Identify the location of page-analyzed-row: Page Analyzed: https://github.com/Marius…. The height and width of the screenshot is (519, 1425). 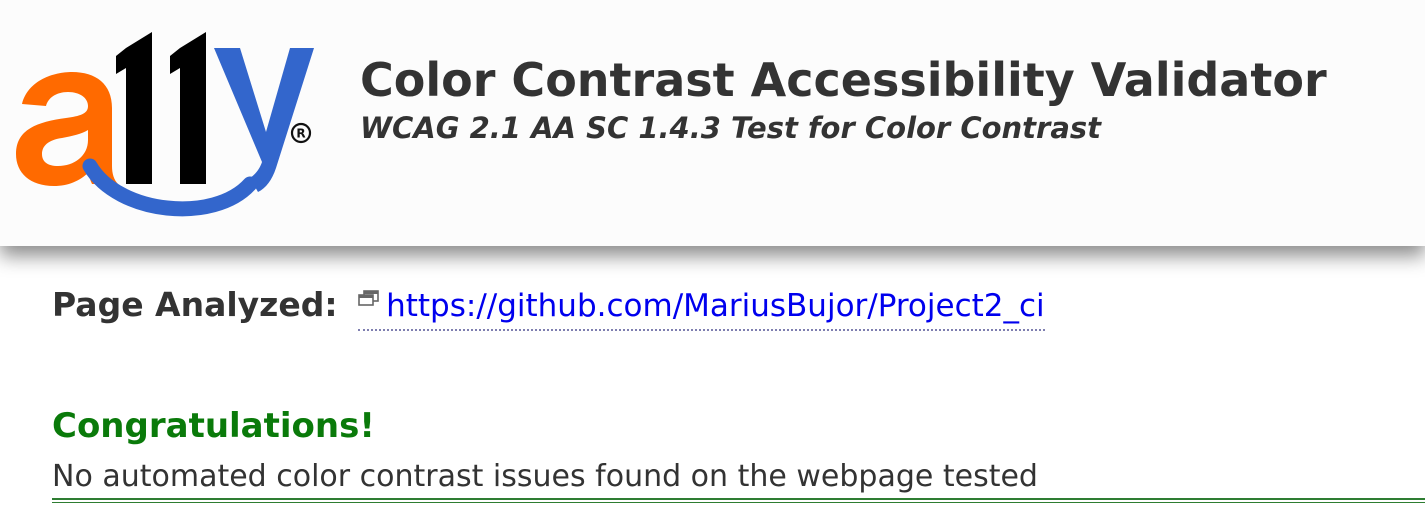
(548, 307).